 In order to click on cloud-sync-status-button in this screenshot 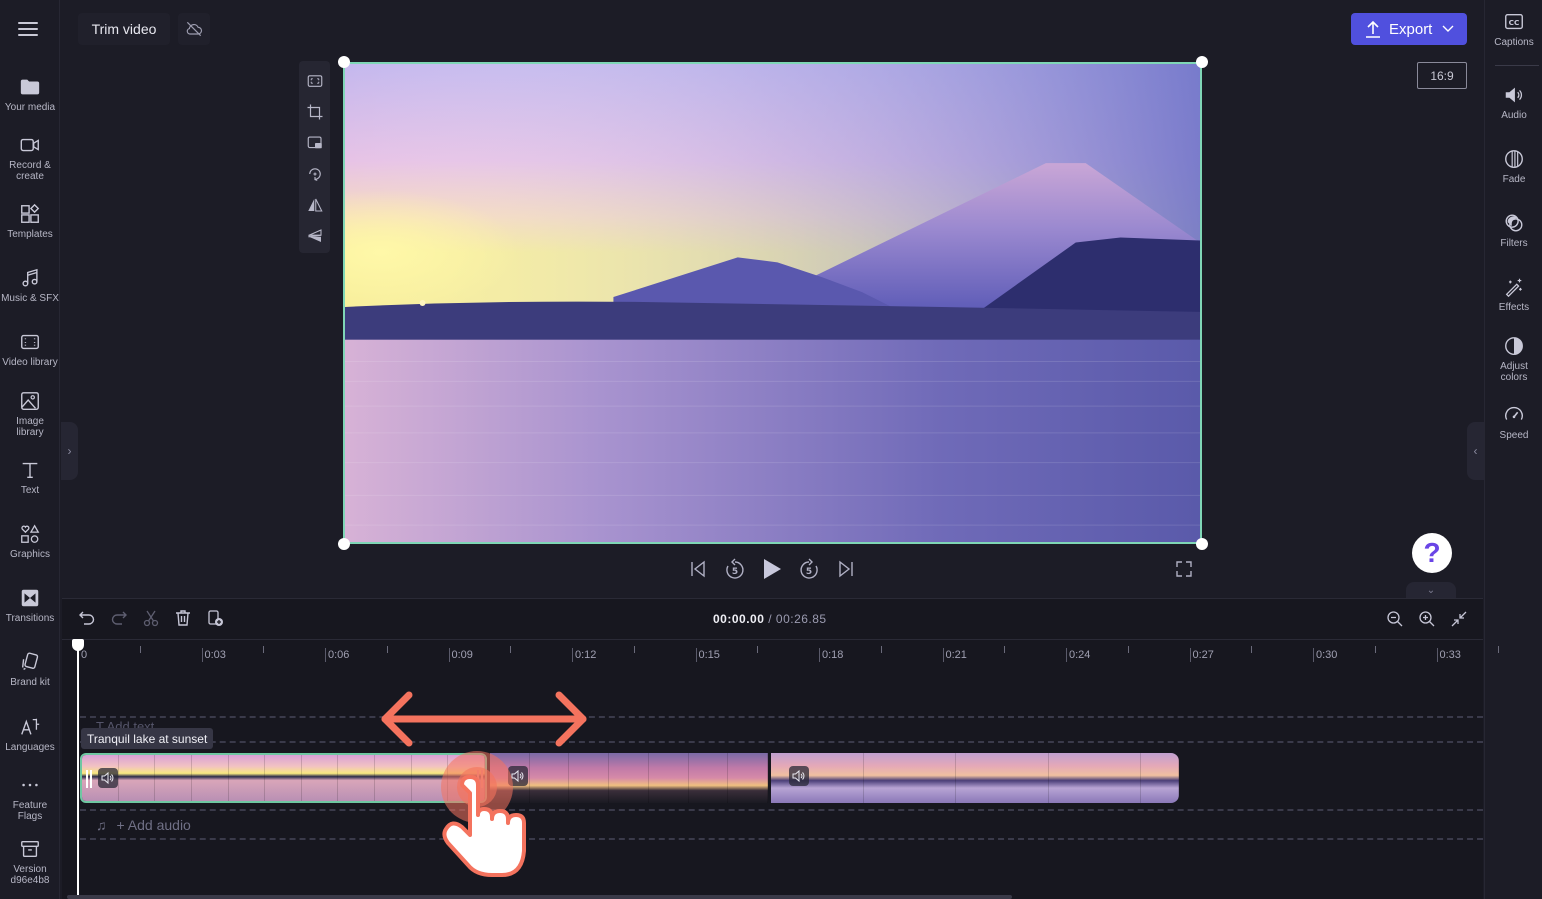, I will do `click(194, 29)`.